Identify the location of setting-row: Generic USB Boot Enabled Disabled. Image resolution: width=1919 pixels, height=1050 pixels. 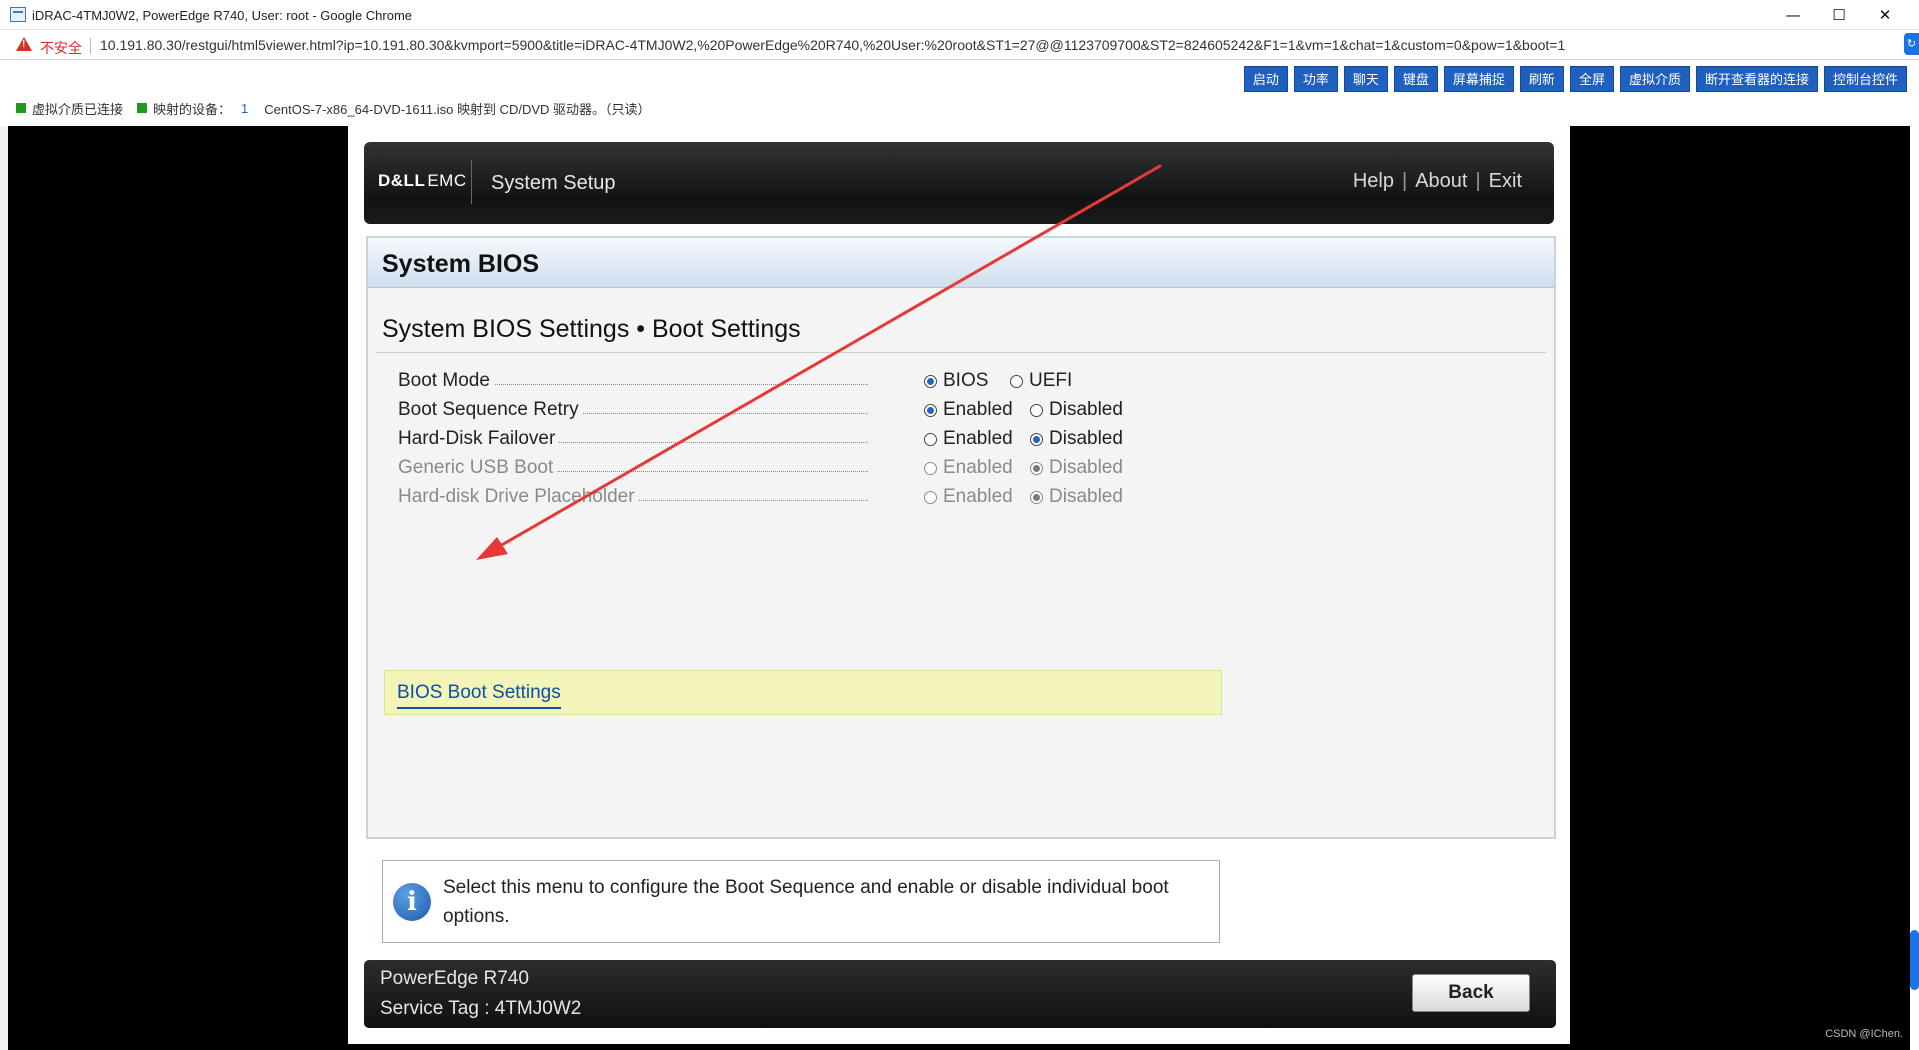
(848, 469).